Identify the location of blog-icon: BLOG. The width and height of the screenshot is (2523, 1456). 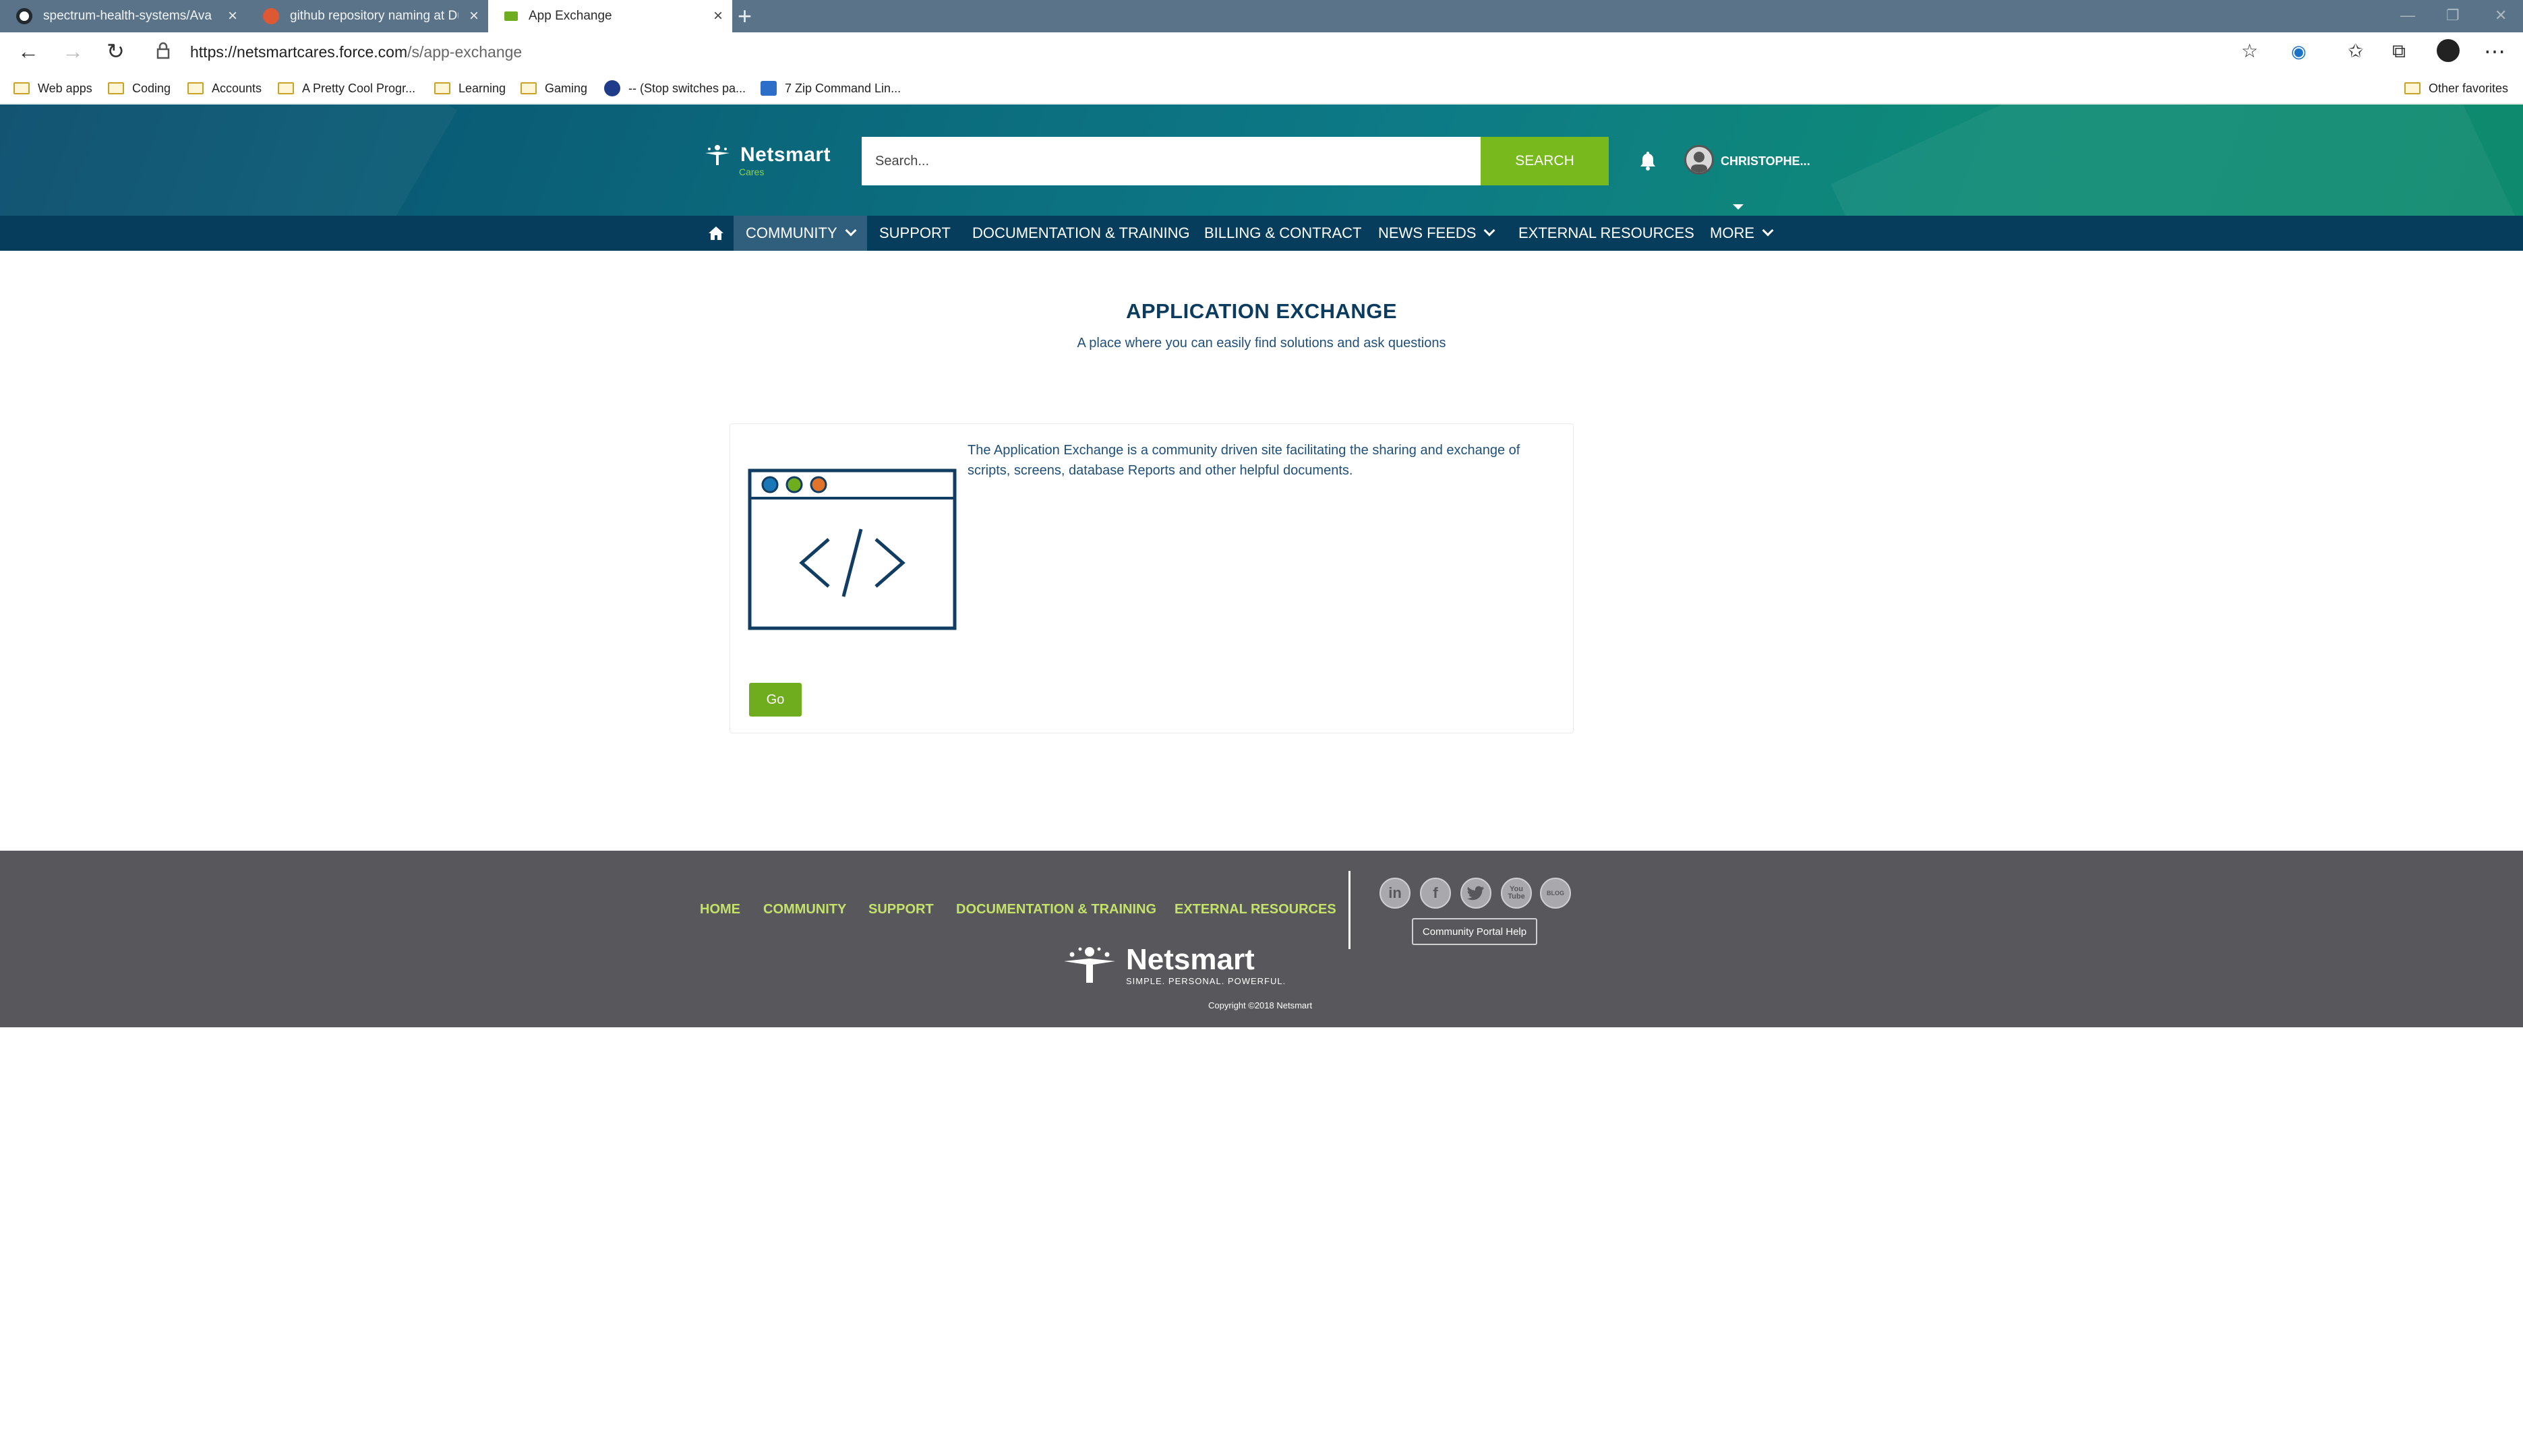
(1555, 893).